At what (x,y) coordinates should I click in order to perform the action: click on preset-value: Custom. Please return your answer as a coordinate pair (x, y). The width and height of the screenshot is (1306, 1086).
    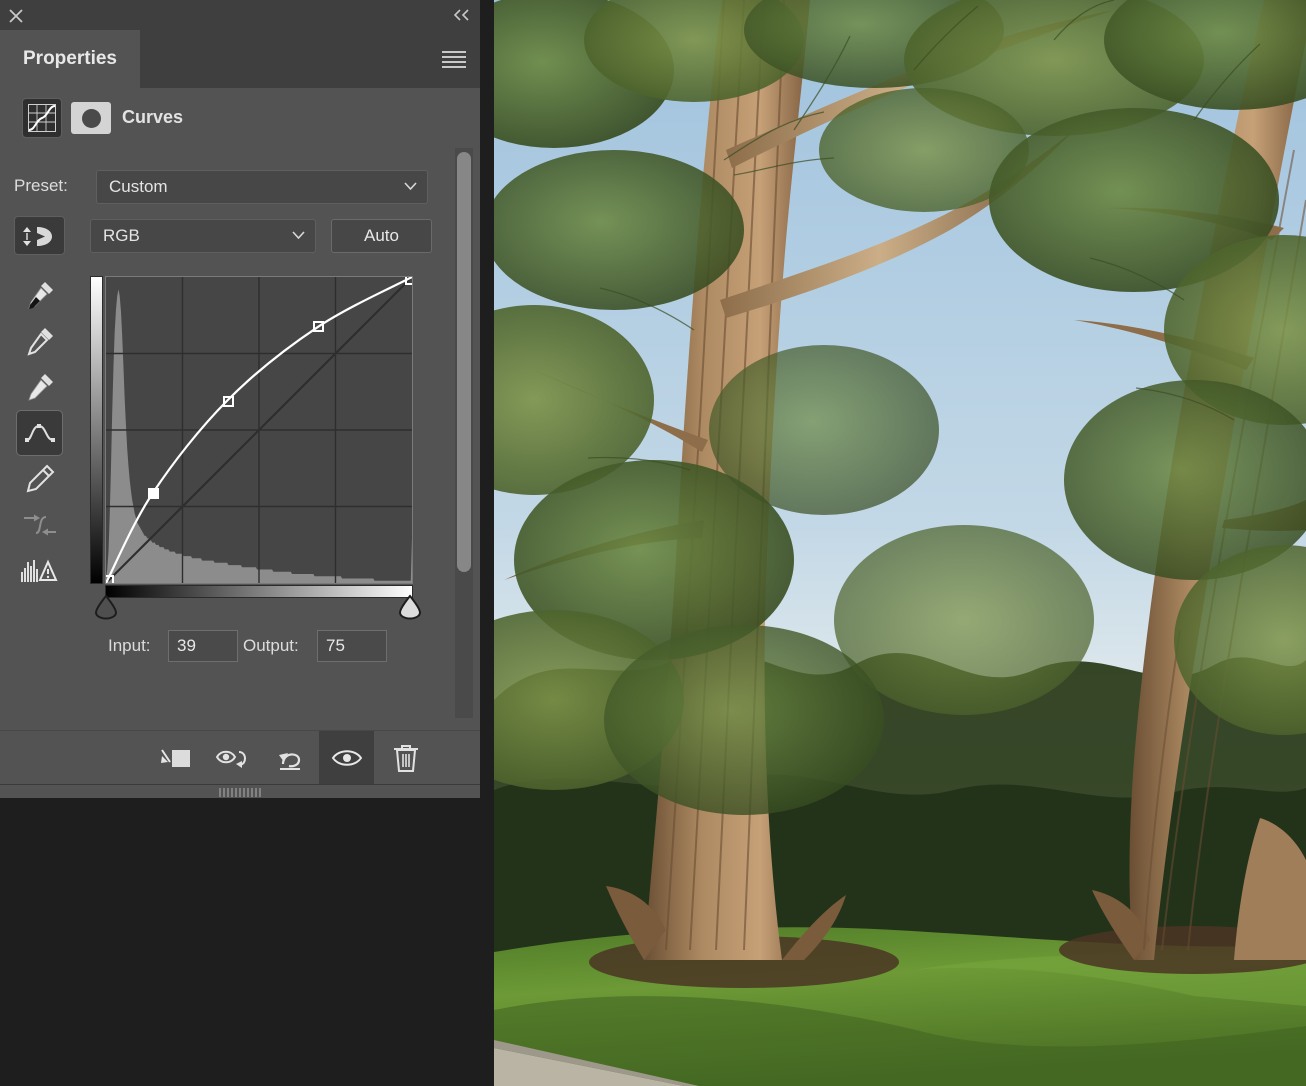
    Looking at the image, I should click on (138, 186).